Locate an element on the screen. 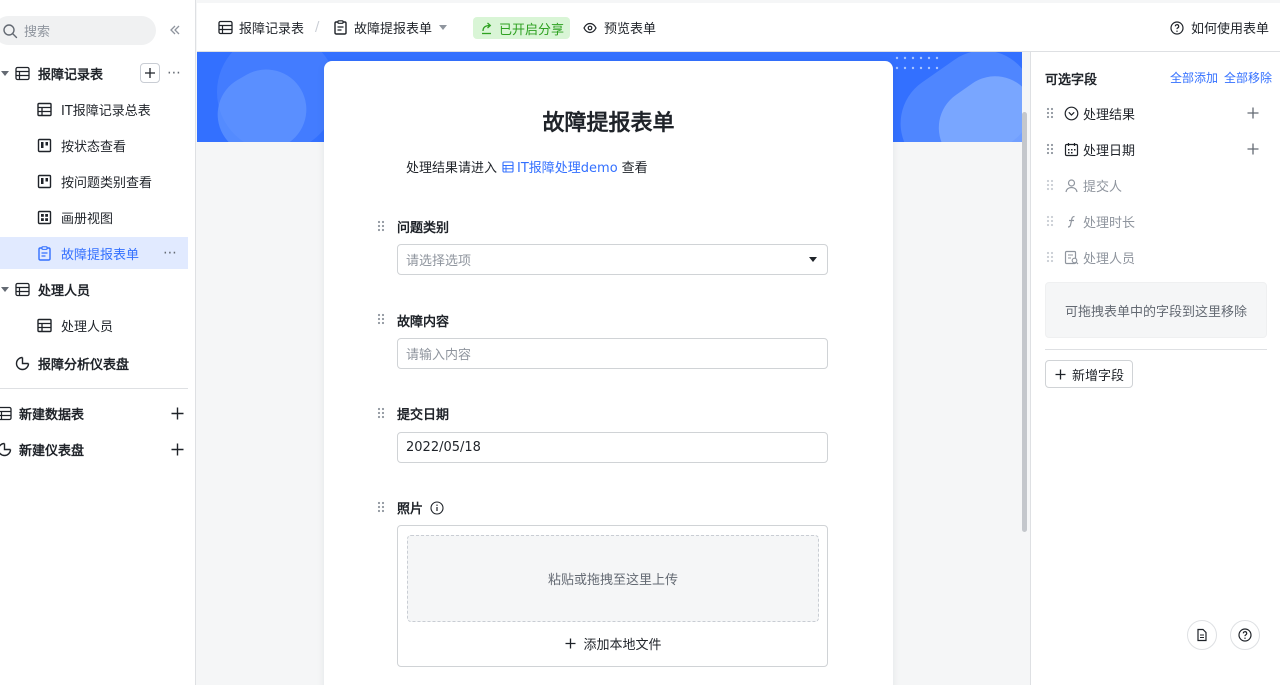  sidebar-item-handler-grid: 处理人员 is located at coordinates (98, 325).